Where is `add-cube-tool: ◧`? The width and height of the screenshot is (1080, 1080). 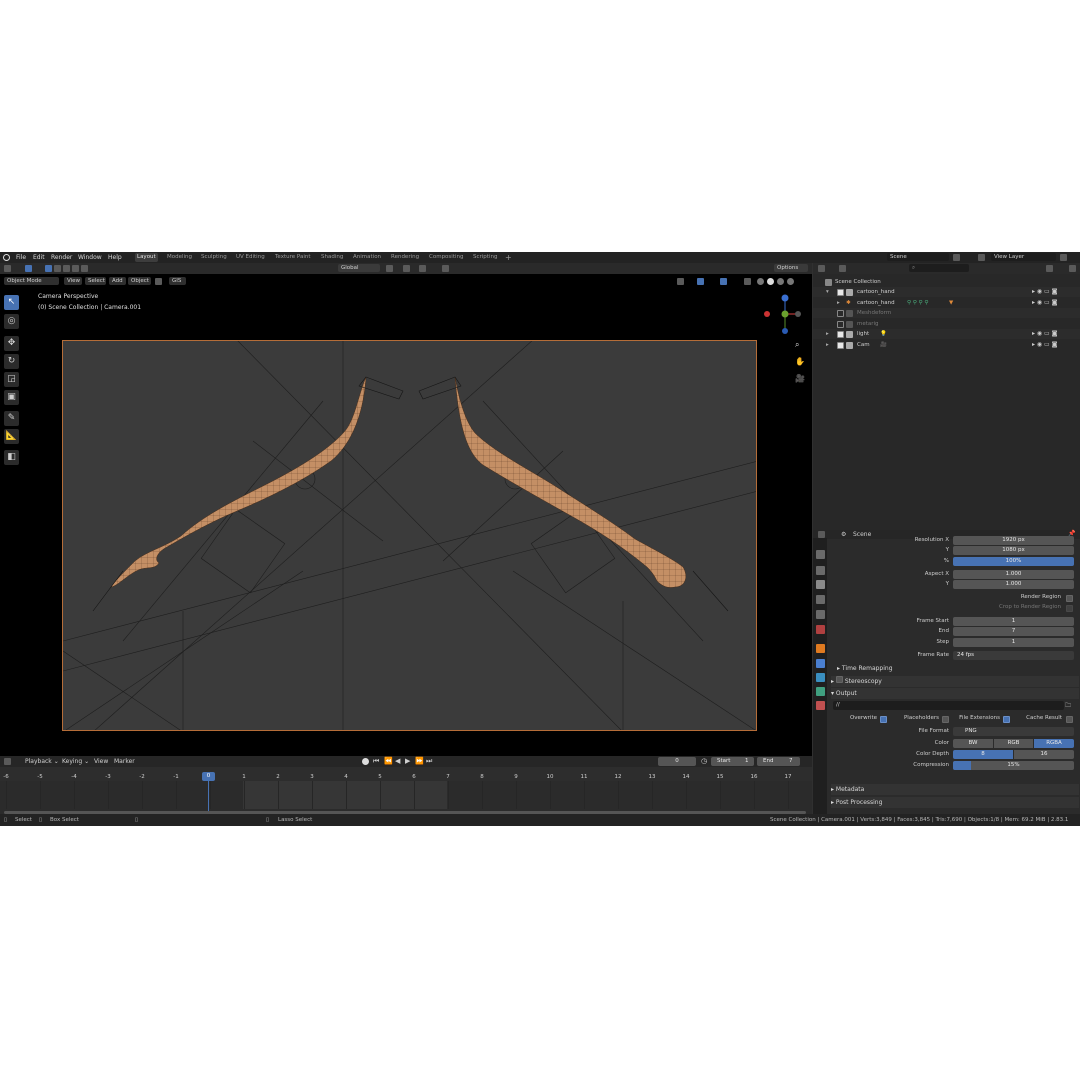 add-cube-tool: ◧ is located at coordinates (11, 457).